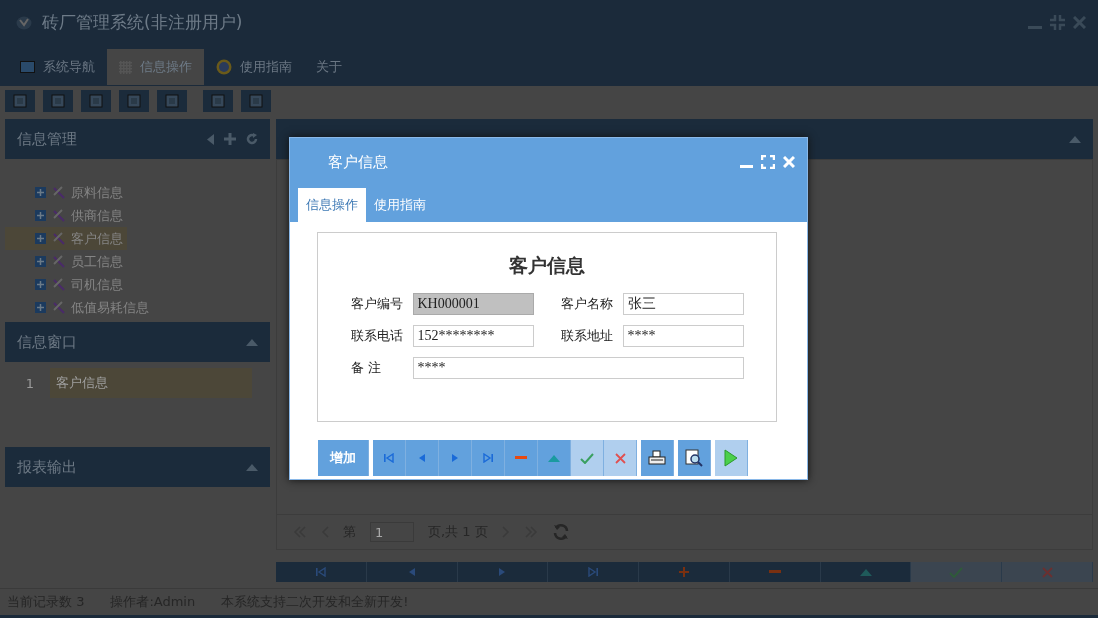 The image size is (1098, 618). Describe the element at coordinates (587, 304) in the screenshot. I see `field-label: 客户名称` at that location.